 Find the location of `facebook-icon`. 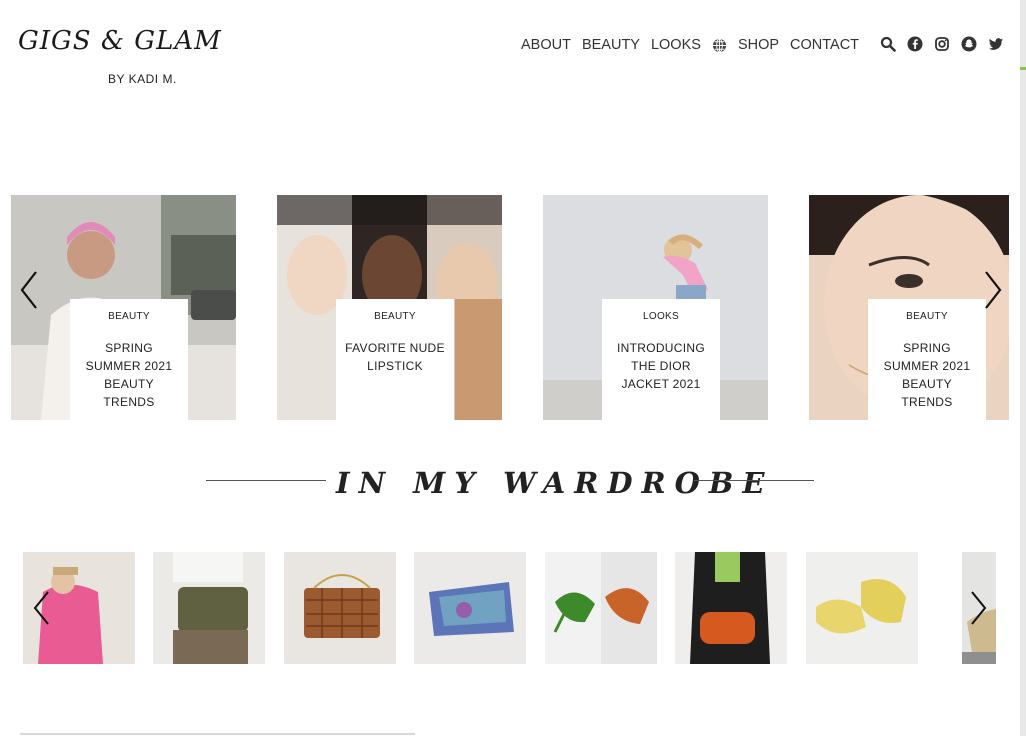

facebook-icon is located at coordinates (915, 44).